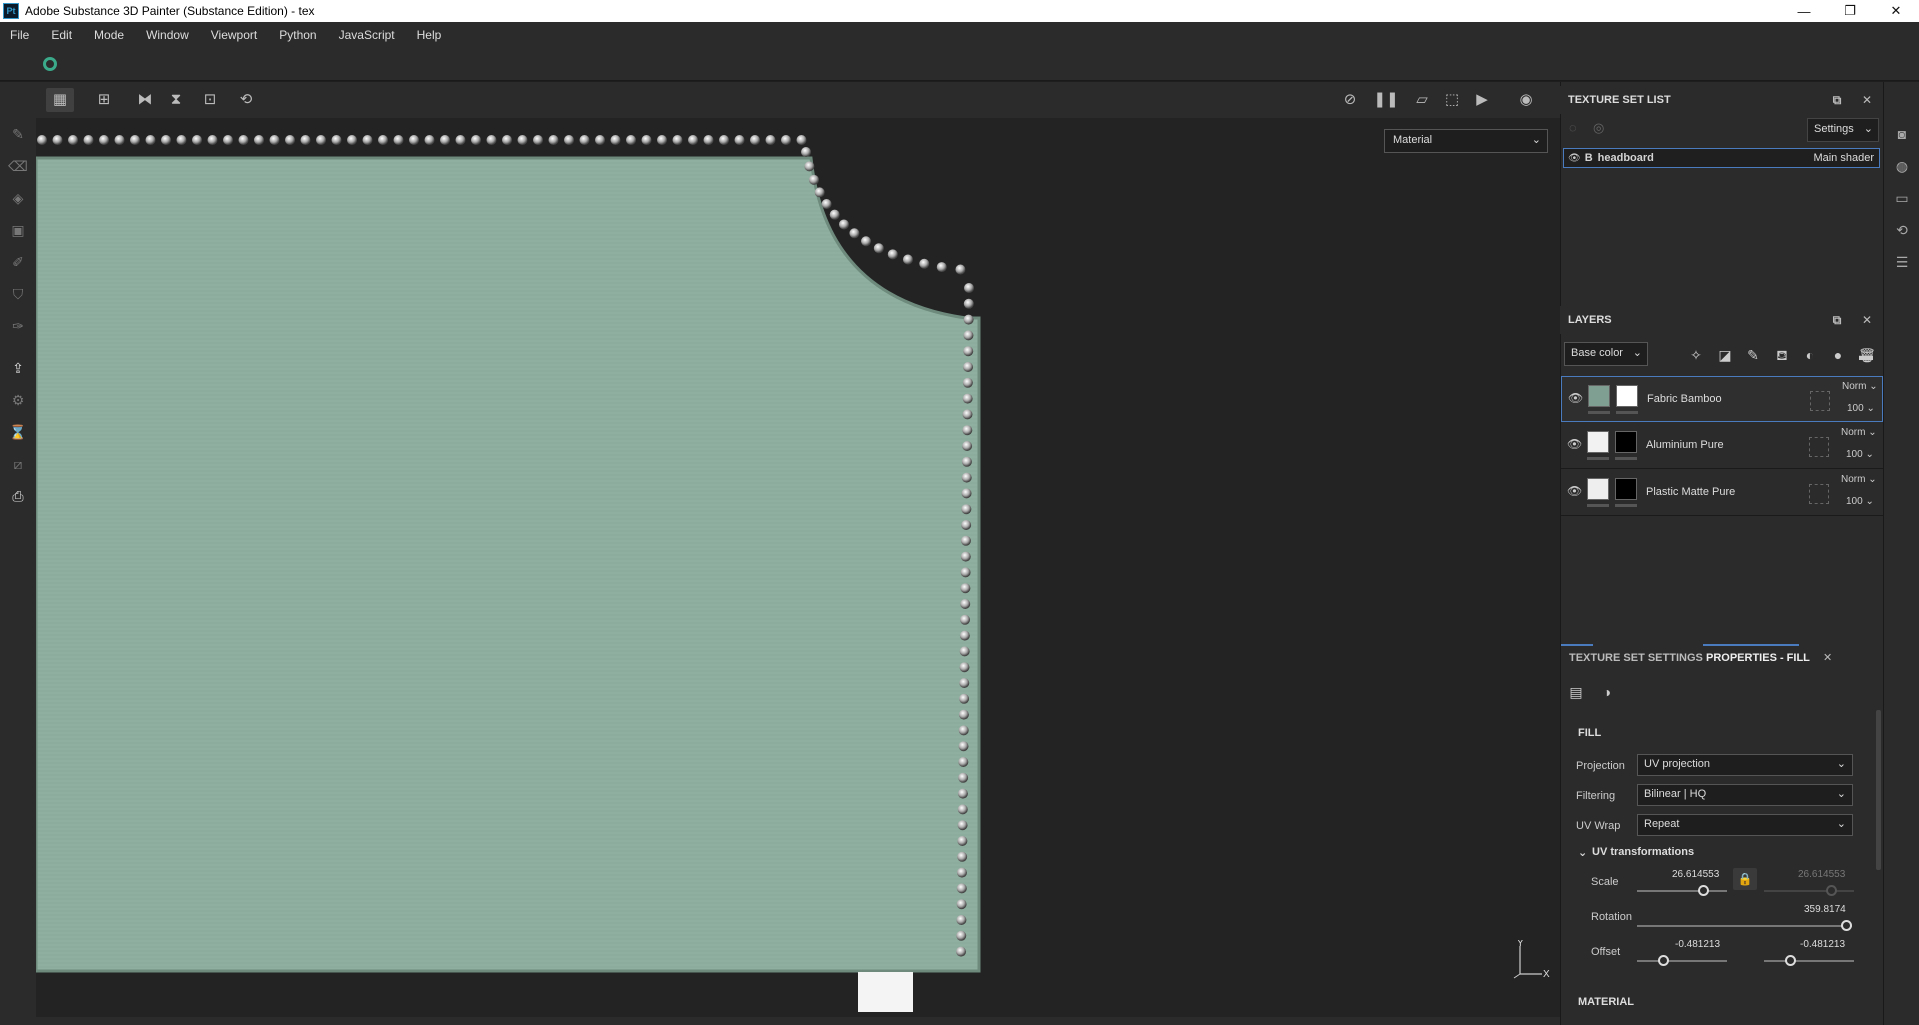  I want to click on menu-window: Window, so click(167, 35).